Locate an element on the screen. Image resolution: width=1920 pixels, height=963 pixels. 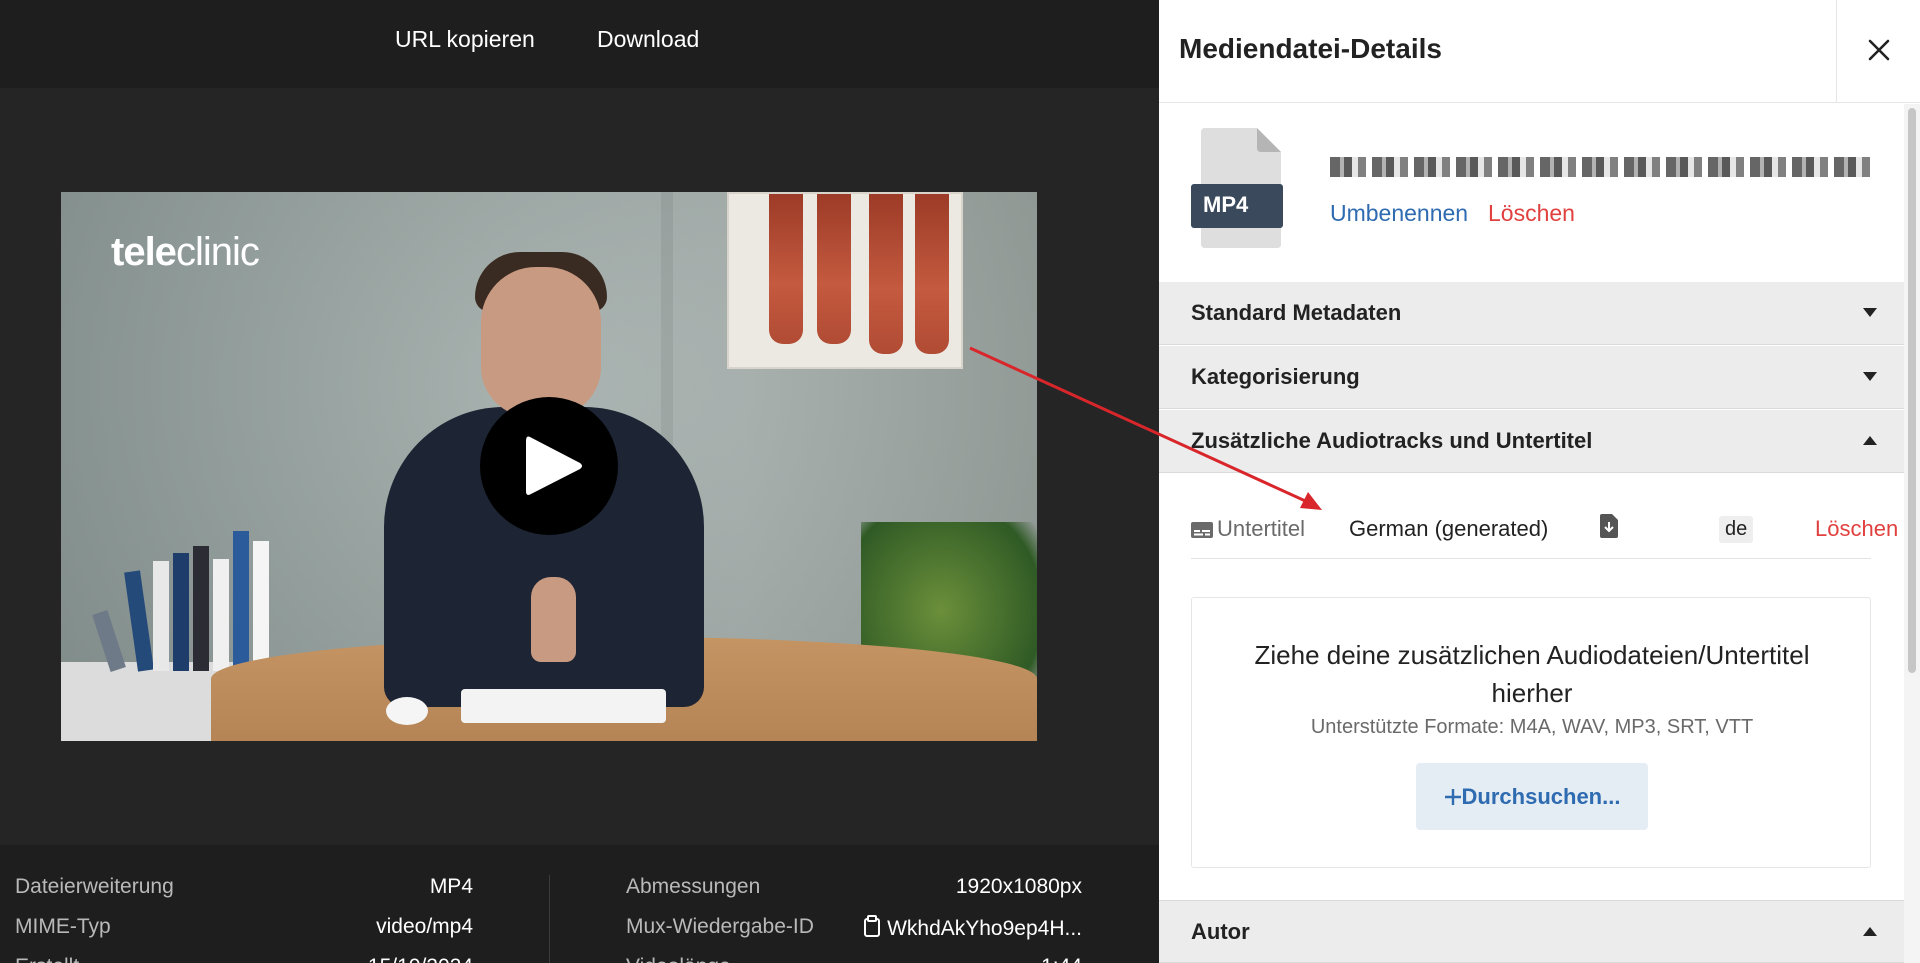
close-button is located at coordinates (1878, 51).